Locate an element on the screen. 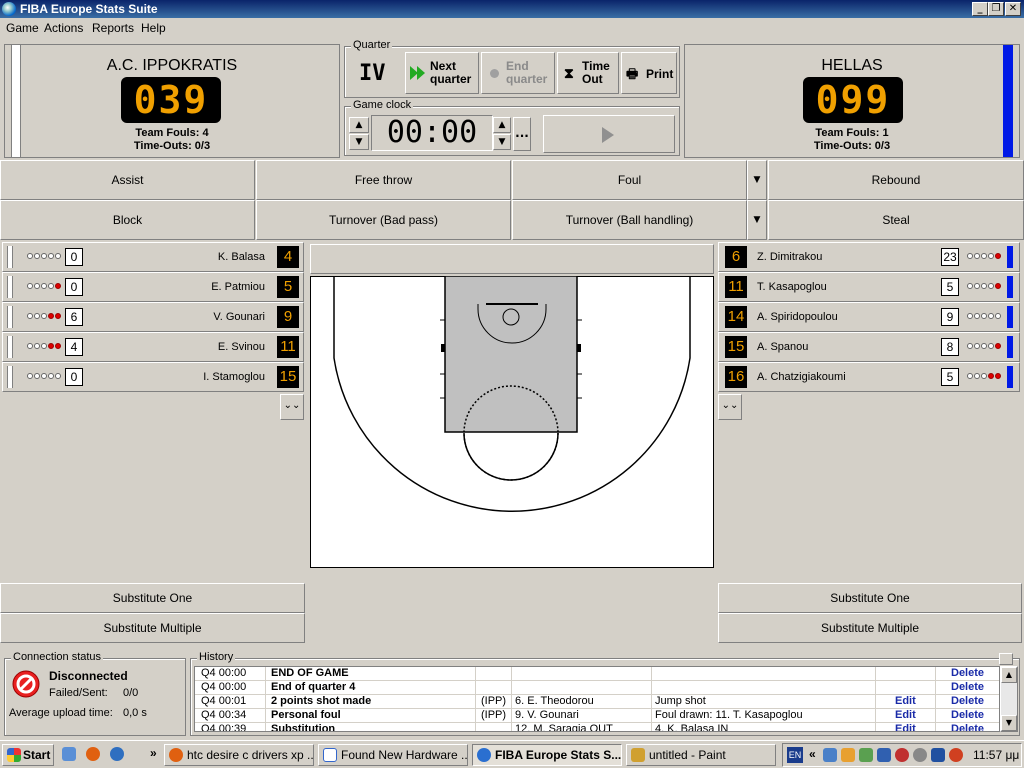 Image resolution: width=1024 pixels, height=768 pixels. player-name: A. Chatzigiakoumi is located at coordinates (801, 377).